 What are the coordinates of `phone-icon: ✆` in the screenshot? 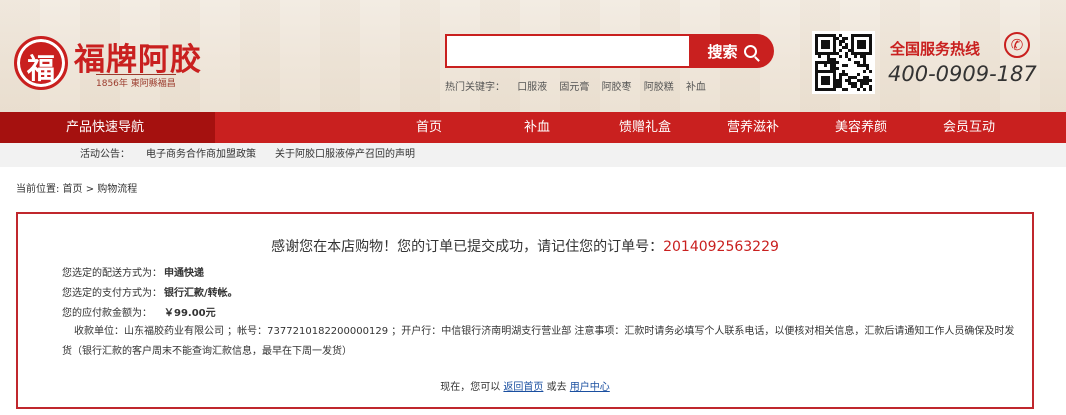 It's located at (1017, 45).